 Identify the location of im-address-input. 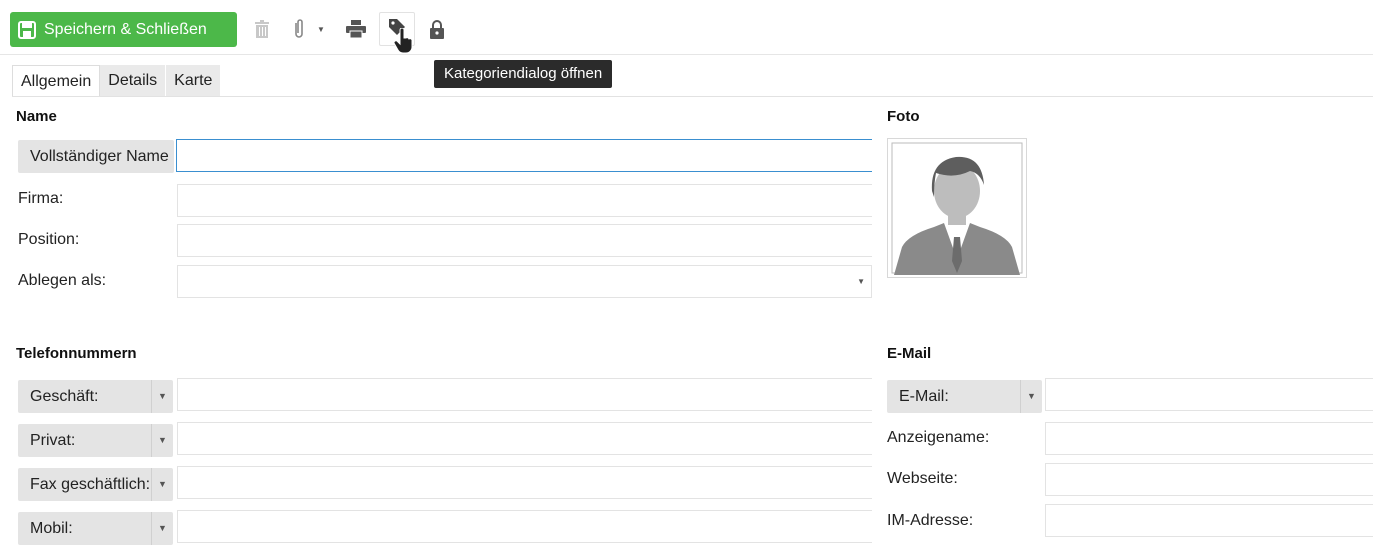
(1209, 520).